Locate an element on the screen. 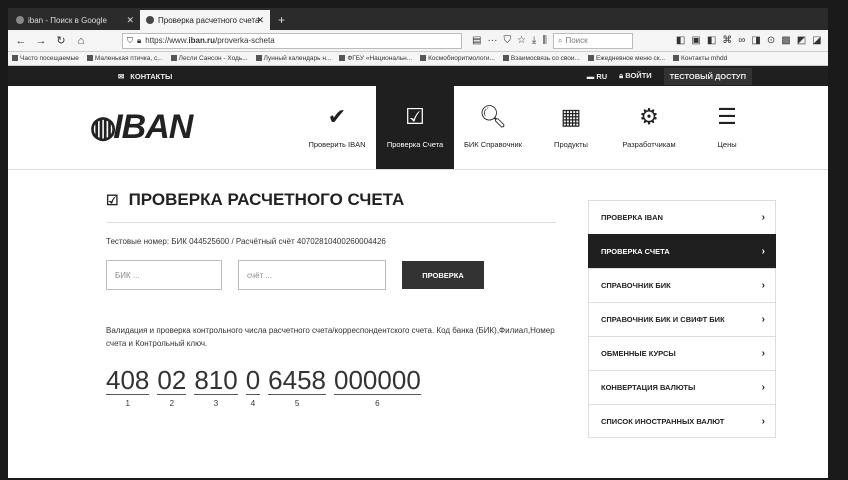  library-icon: ⫼ is located at coordinates (544, 40).